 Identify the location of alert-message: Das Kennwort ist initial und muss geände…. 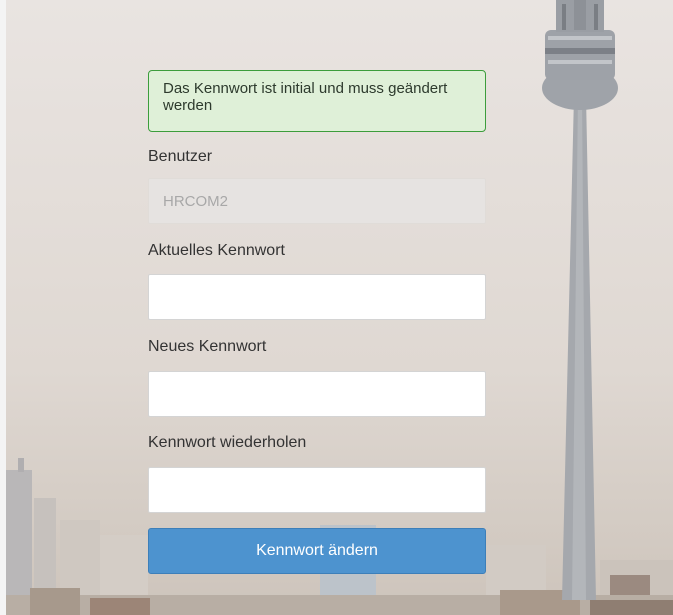
(305, 97).